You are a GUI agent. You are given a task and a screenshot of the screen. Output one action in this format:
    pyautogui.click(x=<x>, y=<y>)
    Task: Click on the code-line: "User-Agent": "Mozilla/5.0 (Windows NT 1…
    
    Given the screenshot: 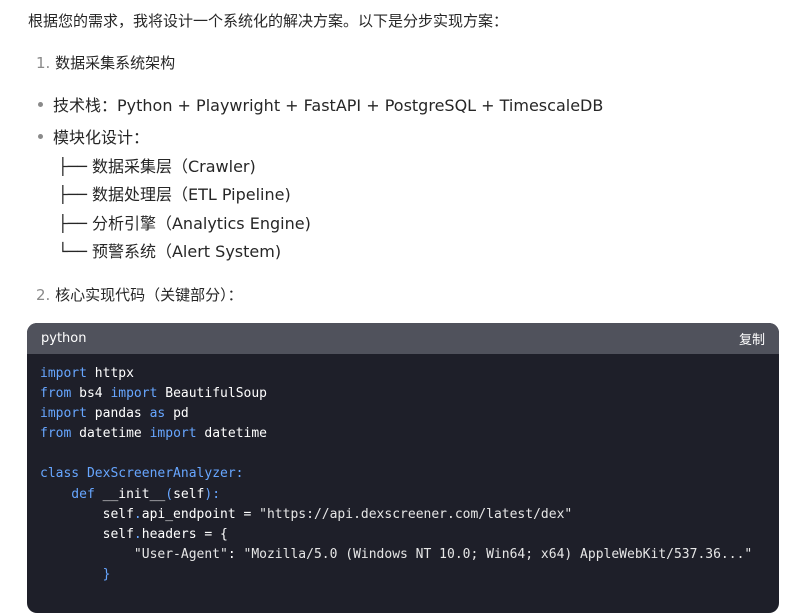 What is the action you would take?
    pyautogui.click(x=403, y=555)
    